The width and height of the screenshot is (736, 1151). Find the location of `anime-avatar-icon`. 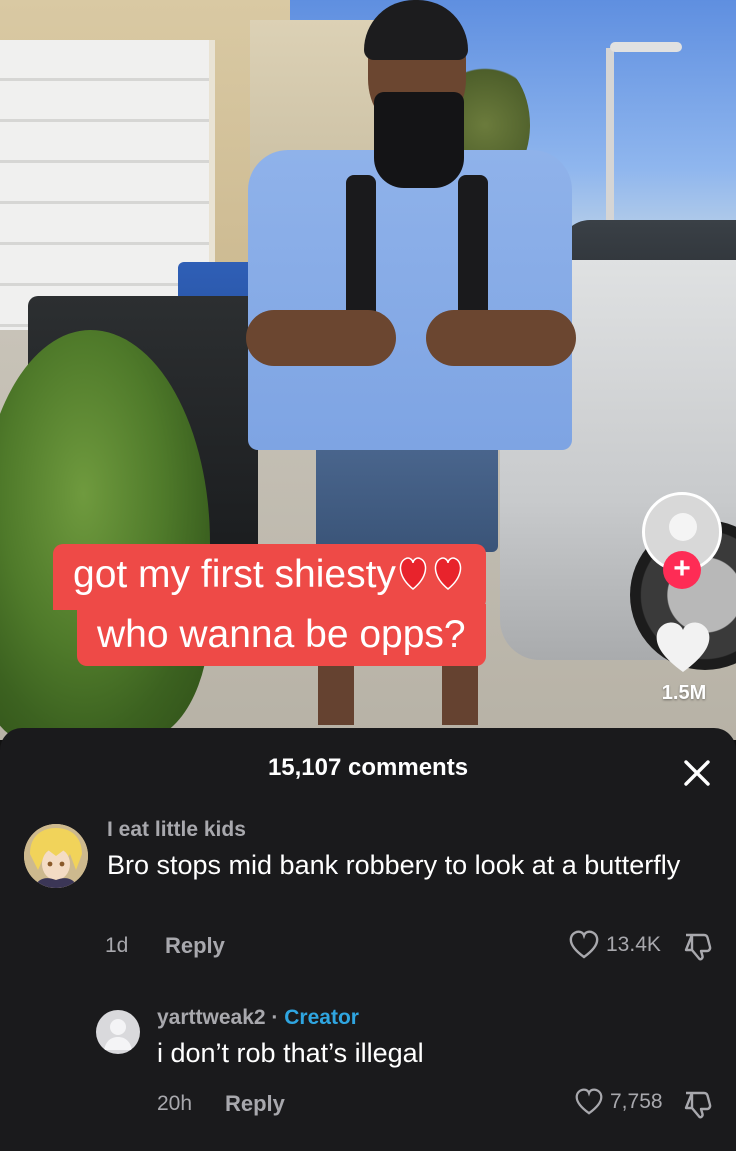

anime-avatar-icon is located at coordinates (56, 856).